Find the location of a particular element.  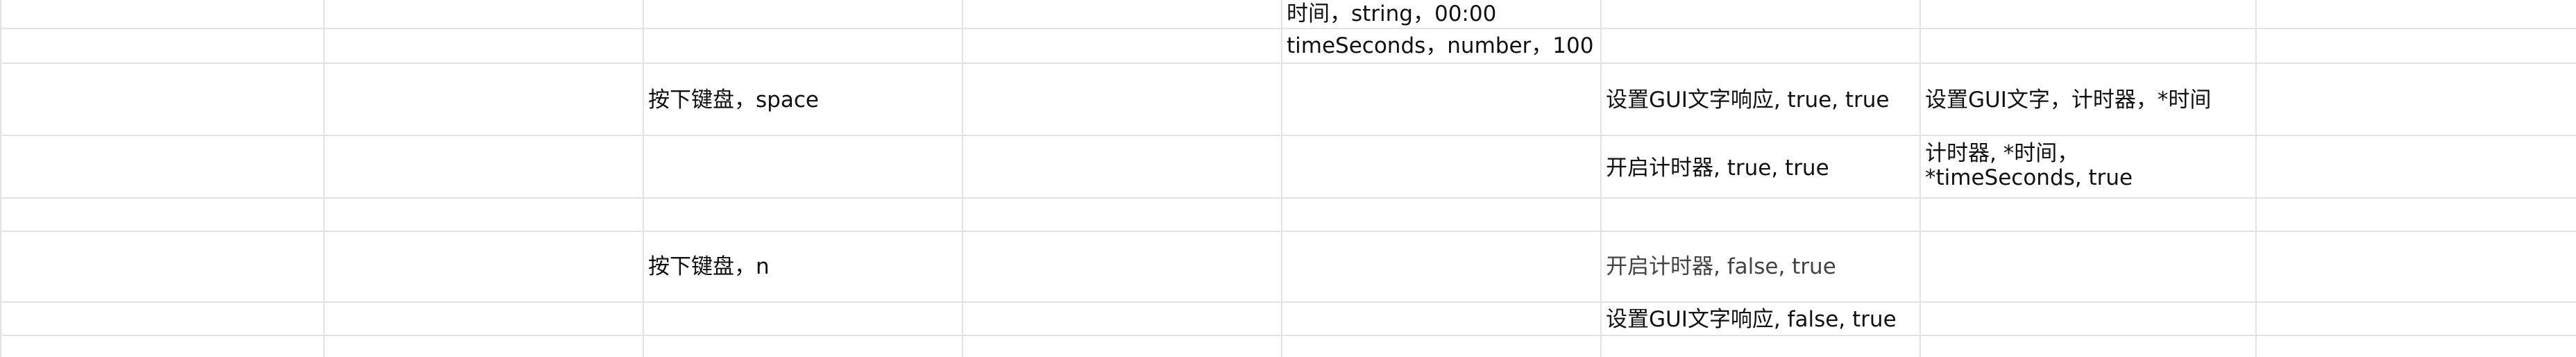

table-cell-text: 按下键盘，space is located at coordinates (733, 100).